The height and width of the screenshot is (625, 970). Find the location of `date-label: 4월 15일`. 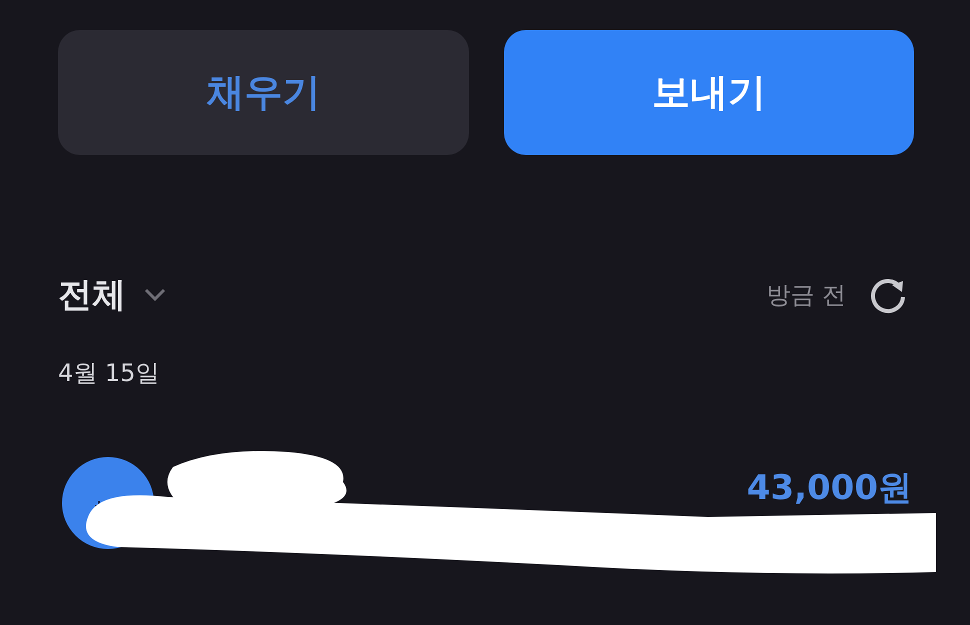

date-label: 4월 15일 is located at coordinates (109, 373).